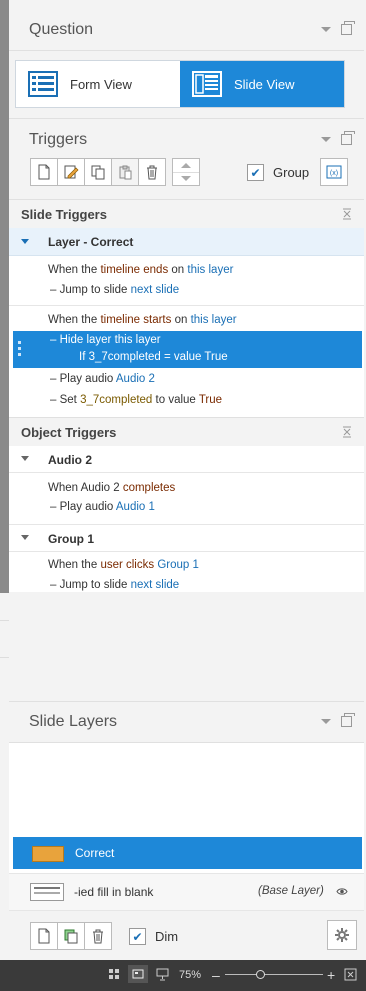 The width and height of the screenshot is (366, 991). Describe the element at coordinates (342, 891) in the screenshot. I see `eye-icon` at that location.